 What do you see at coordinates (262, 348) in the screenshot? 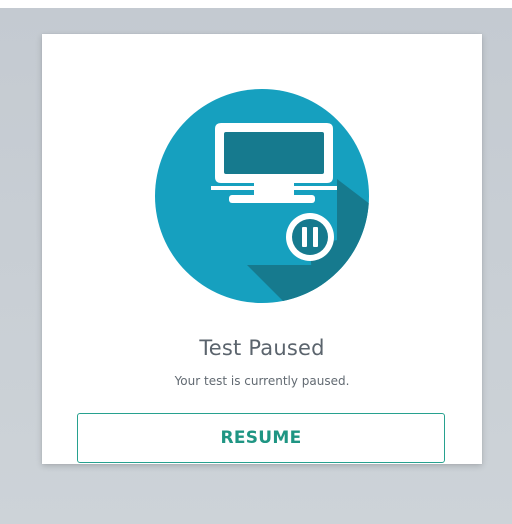
I see `page-title: Test Paused` at bounding box center [262, 348].